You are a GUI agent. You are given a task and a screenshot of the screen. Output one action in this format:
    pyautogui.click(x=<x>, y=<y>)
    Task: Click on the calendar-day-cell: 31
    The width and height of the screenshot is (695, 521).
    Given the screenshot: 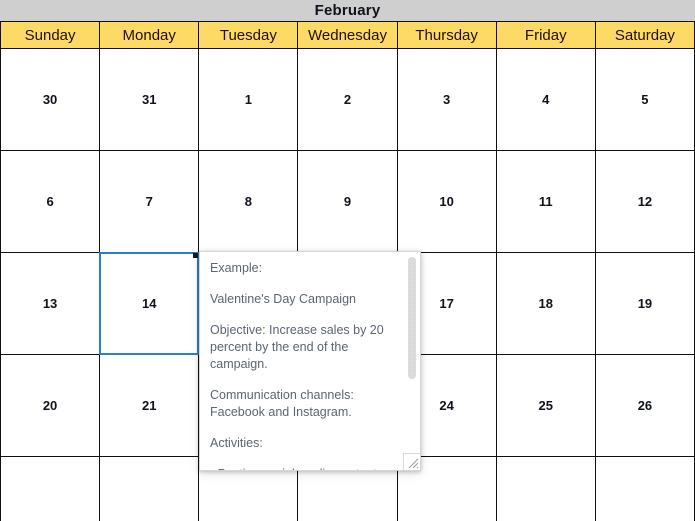 What is the action you would take?
    pyautogui.click(x=149, y=99)
    